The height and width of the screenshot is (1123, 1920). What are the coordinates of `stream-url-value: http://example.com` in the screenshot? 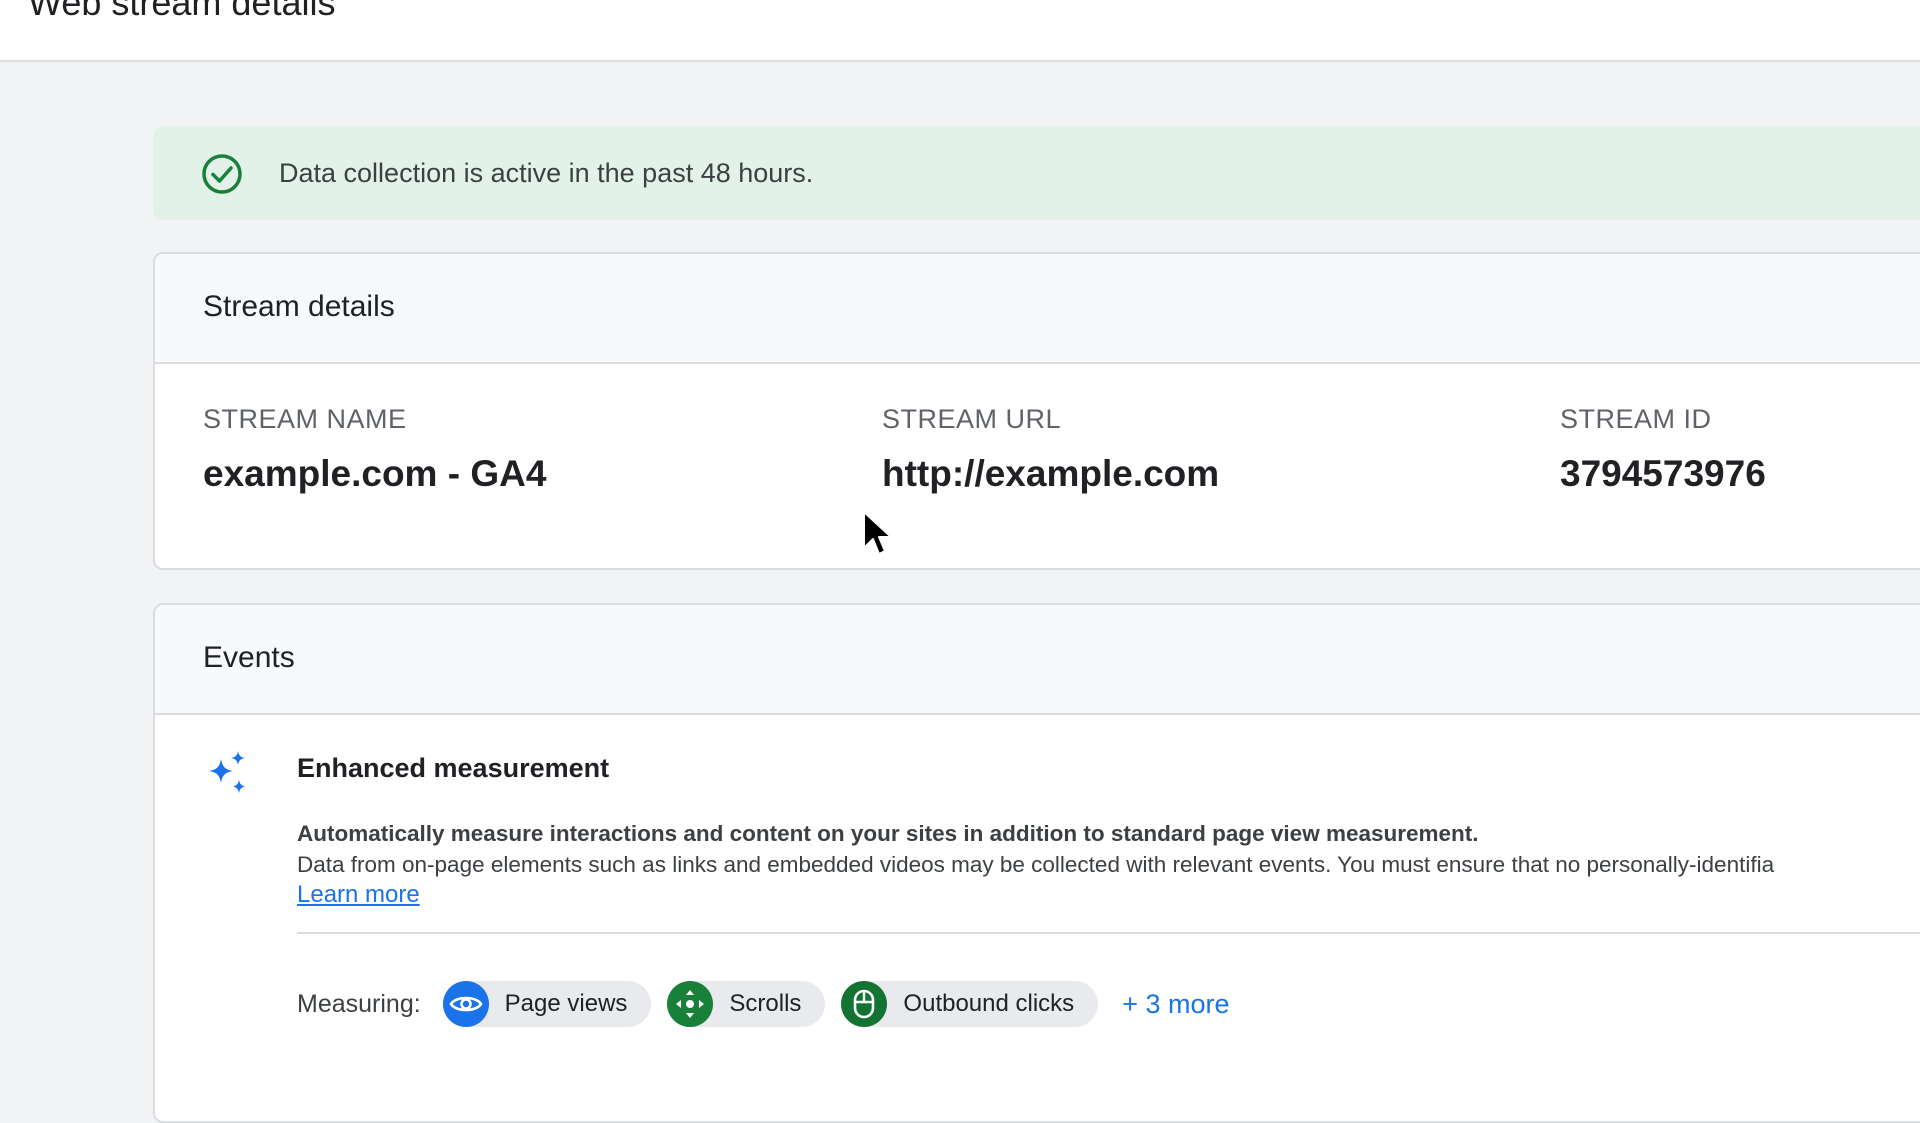 It's located at (1051, 473).